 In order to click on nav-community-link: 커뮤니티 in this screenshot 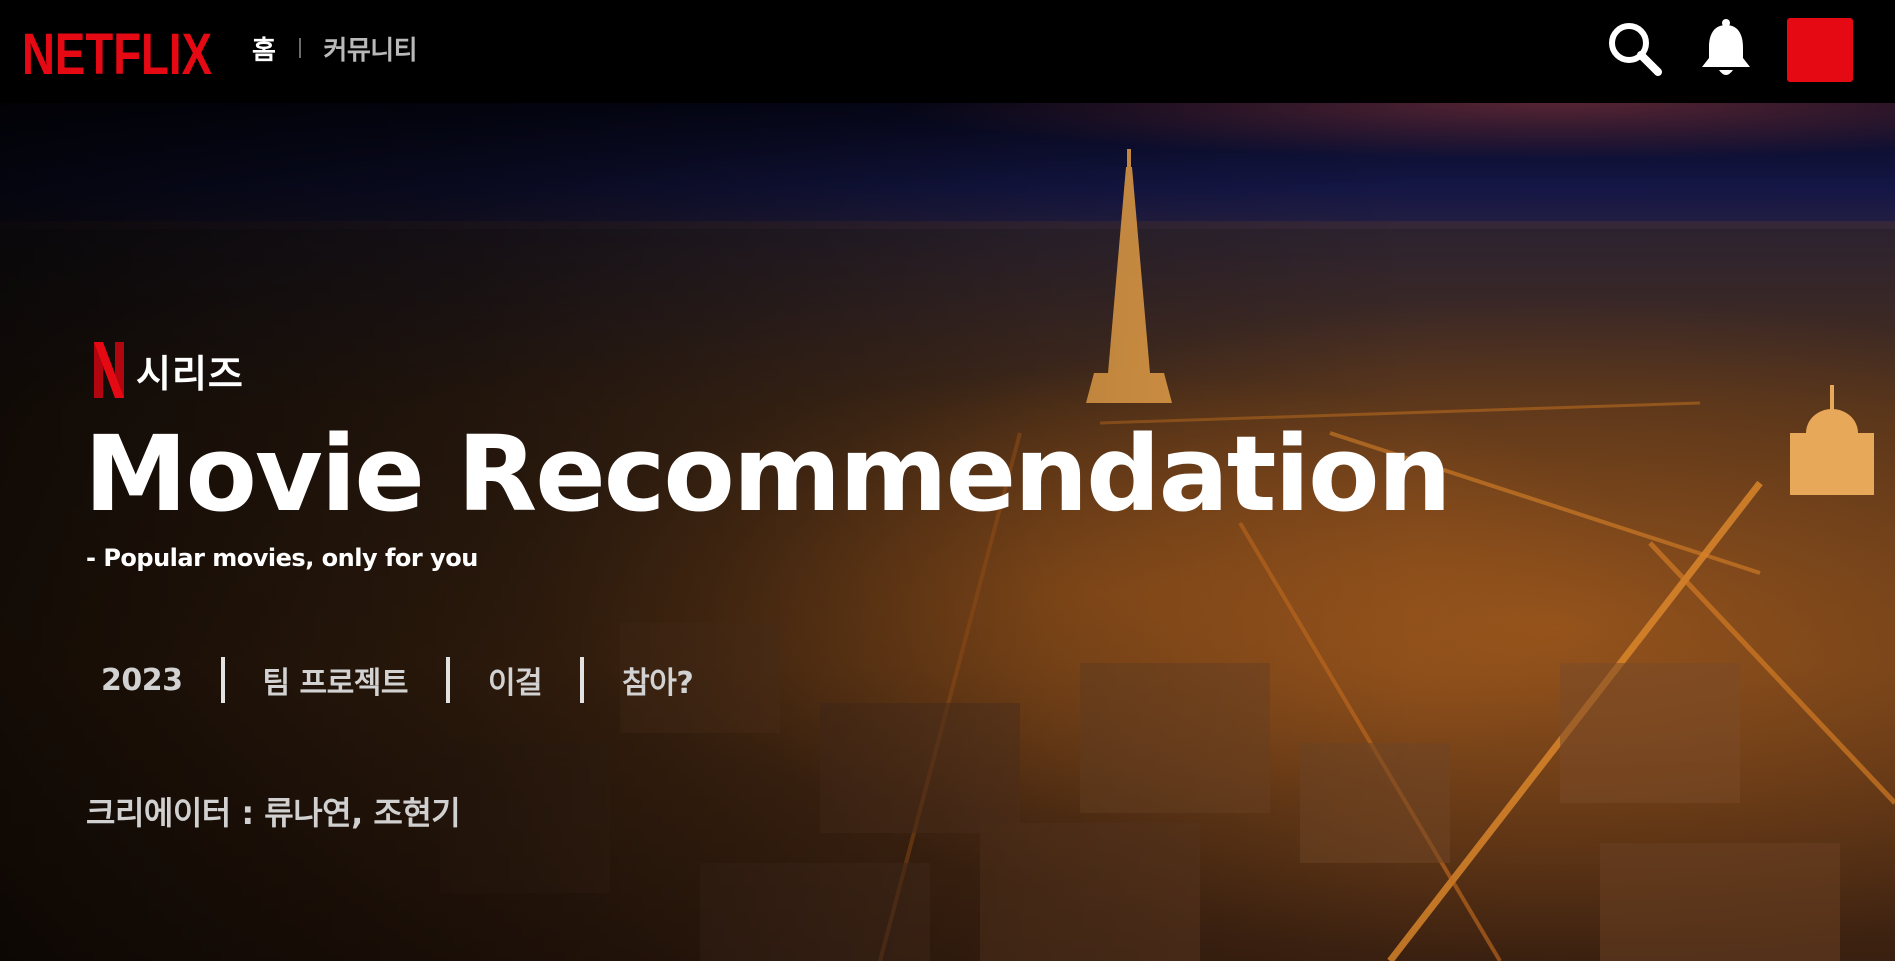, I will do `click(370, 48)`.